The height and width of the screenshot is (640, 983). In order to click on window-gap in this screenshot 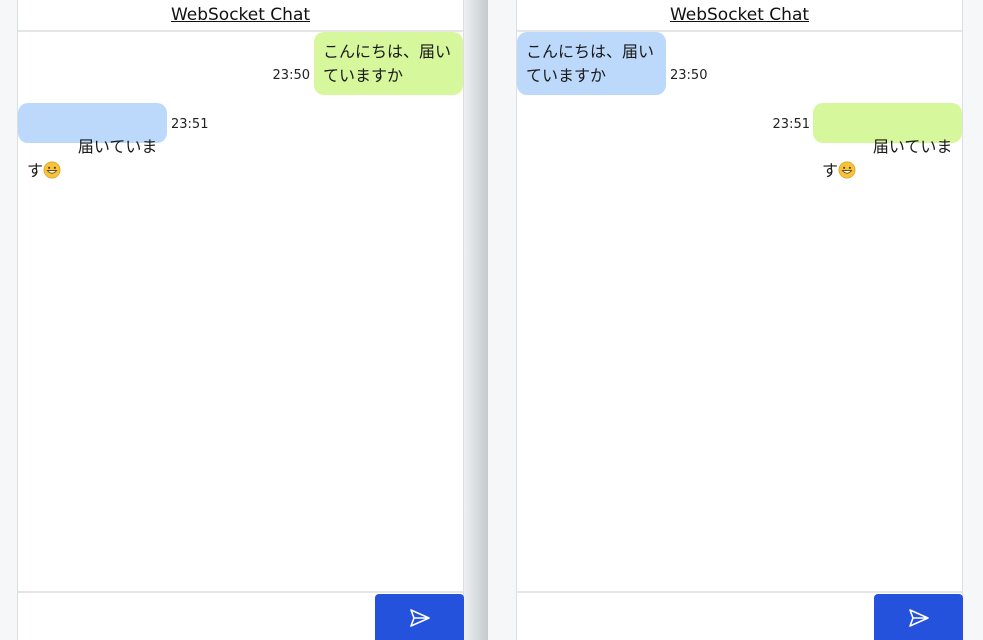, I will do `click(502, 320)`.